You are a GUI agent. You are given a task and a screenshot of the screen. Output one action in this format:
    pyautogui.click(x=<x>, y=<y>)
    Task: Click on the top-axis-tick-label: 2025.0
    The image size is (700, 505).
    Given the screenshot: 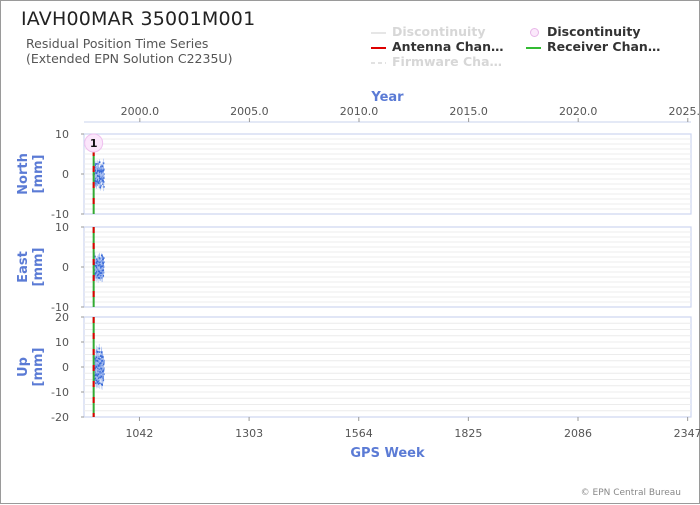 What is the action you would take?
    pyautogui.click(x=684, y=111)
    